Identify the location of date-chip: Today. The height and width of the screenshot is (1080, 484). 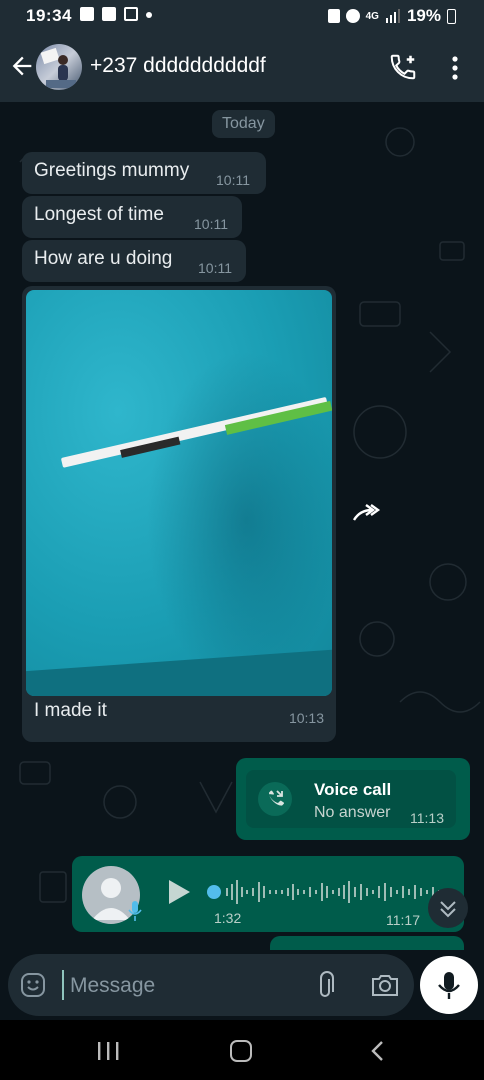
(243, 124).